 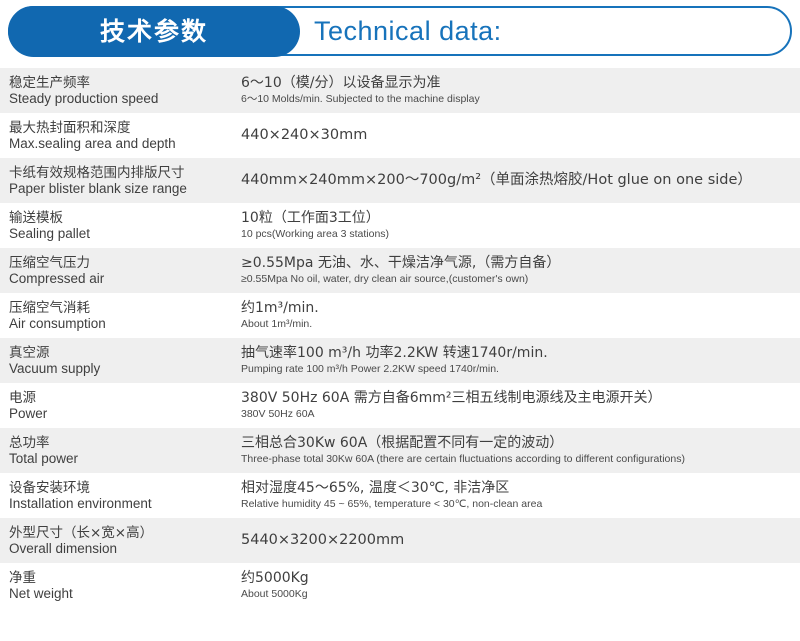 I want to click on spec-label-zh: 总功率, so click(x=29, y=442).